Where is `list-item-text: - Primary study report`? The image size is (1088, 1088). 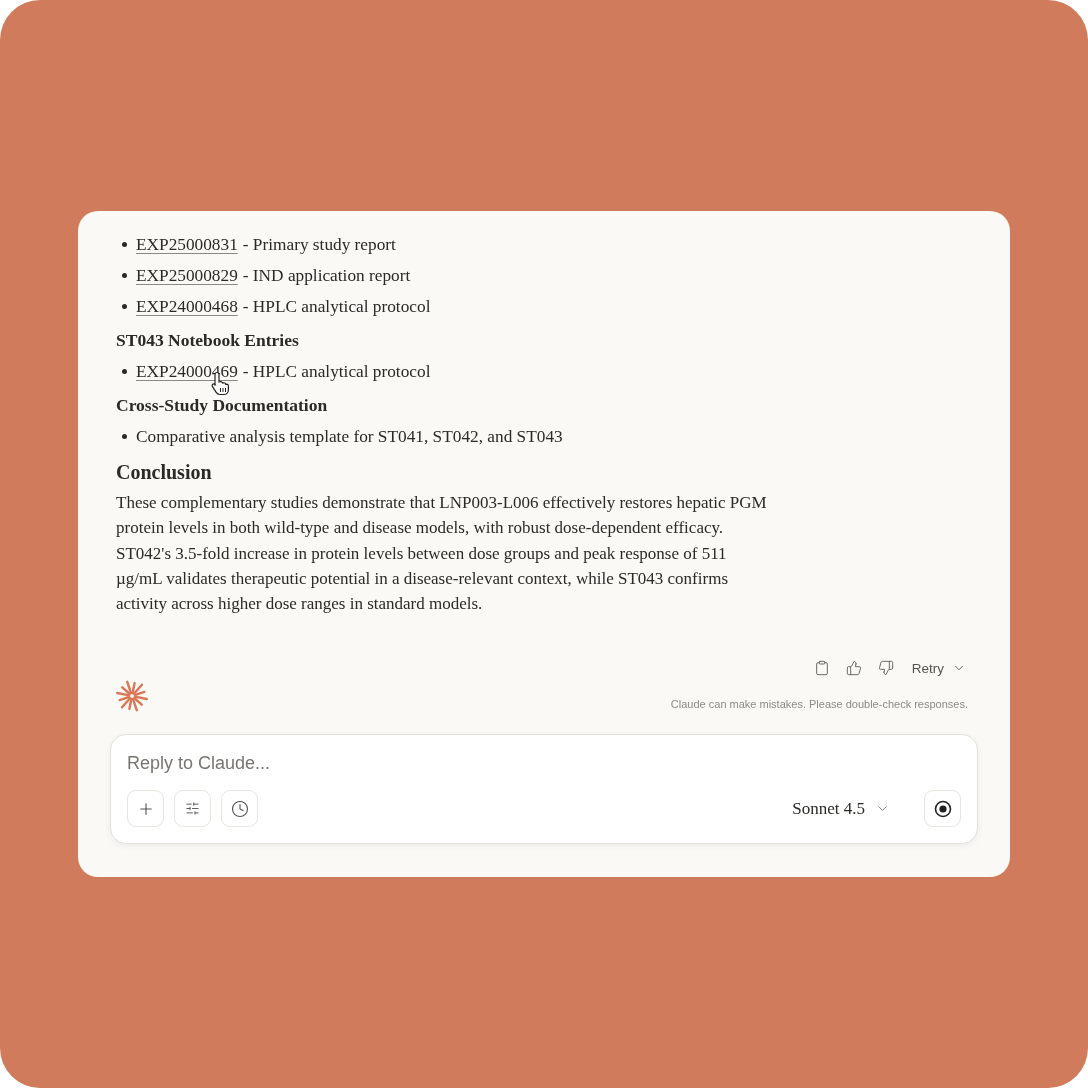 list-item-text: - Primary study report is located at coordinates (319, 245).